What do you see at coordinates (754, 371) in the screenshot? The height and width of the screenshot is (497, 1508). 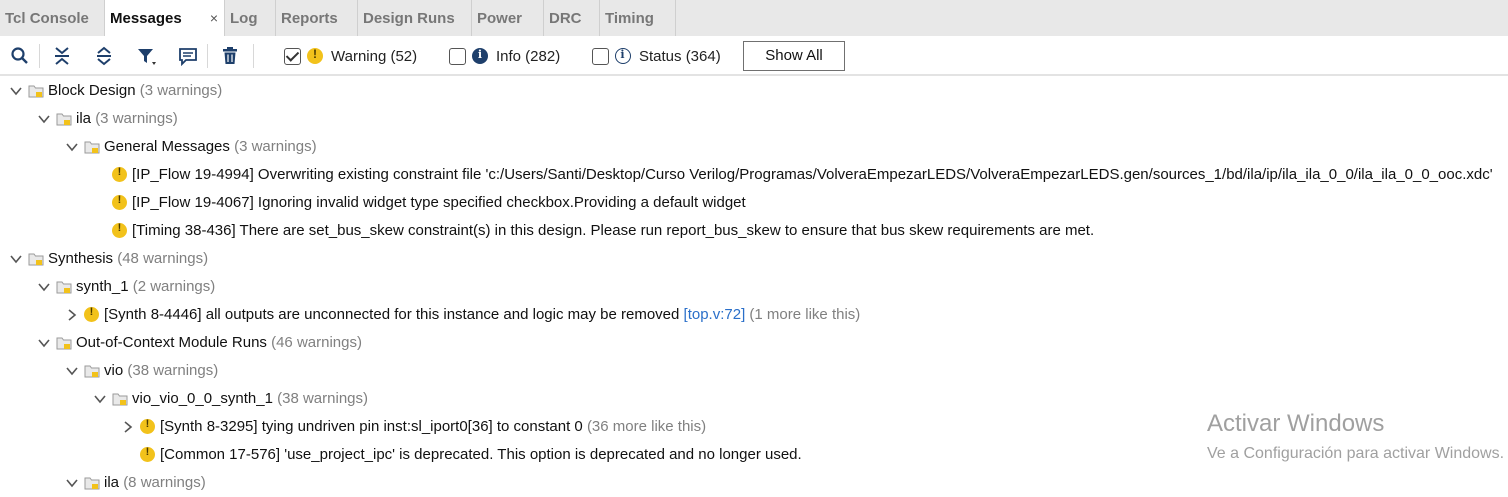 I see `tree-node-vio: vio (38 warnings)` at bounding box center [754, 371].